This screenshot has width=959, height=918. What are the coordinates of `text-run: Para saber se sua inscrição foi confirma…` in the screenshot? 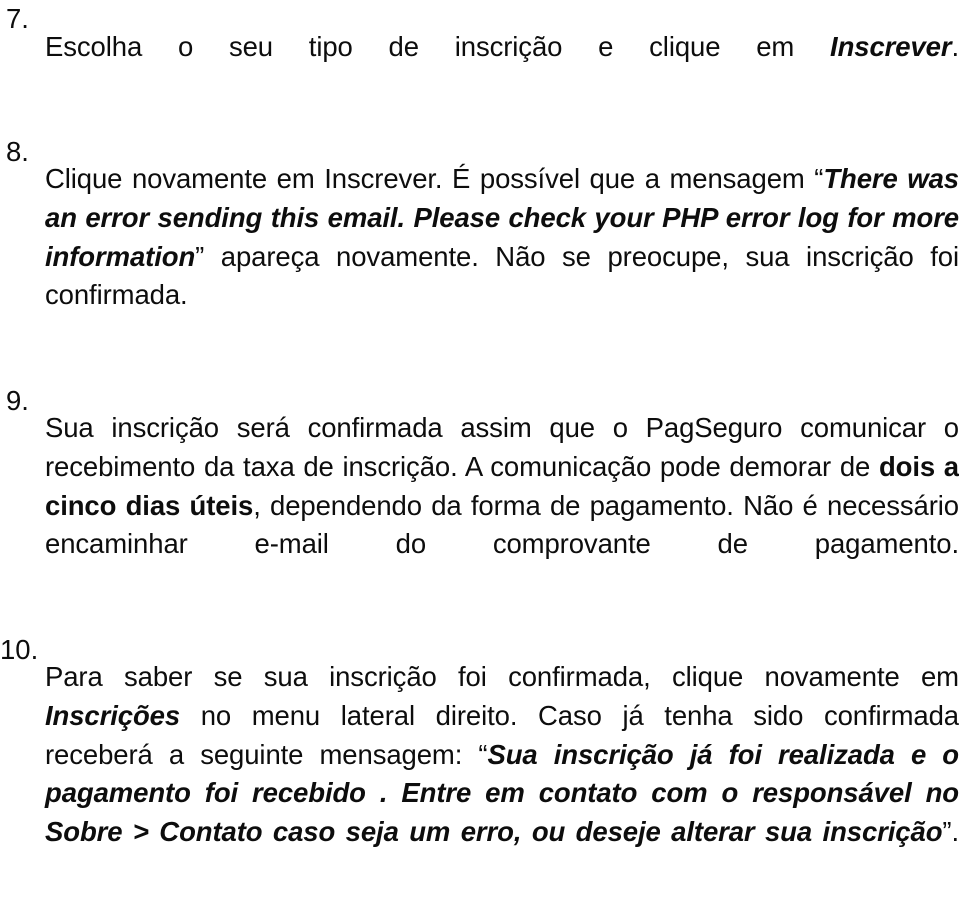 It's located at (502, 677).